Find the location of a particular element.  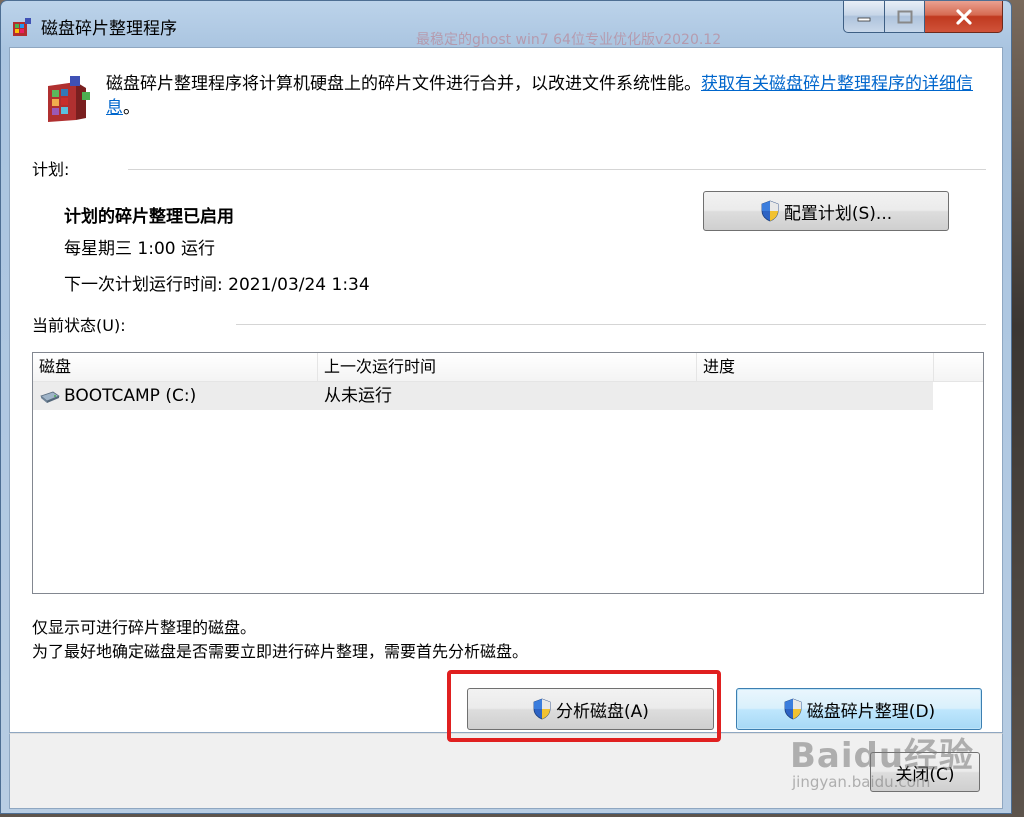

disk-list-header: 磁盘 上一次运行时间 进度 is located at coordinates (508, 367).